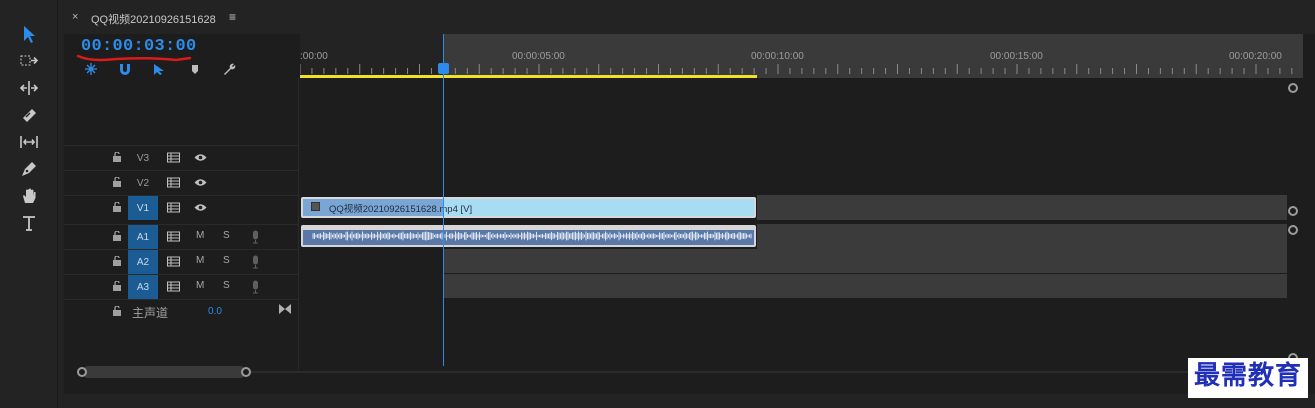  Describe the element at coordinates (232, 17) in the screenshot. I see `panel-menu-icon: ≡` at that location.